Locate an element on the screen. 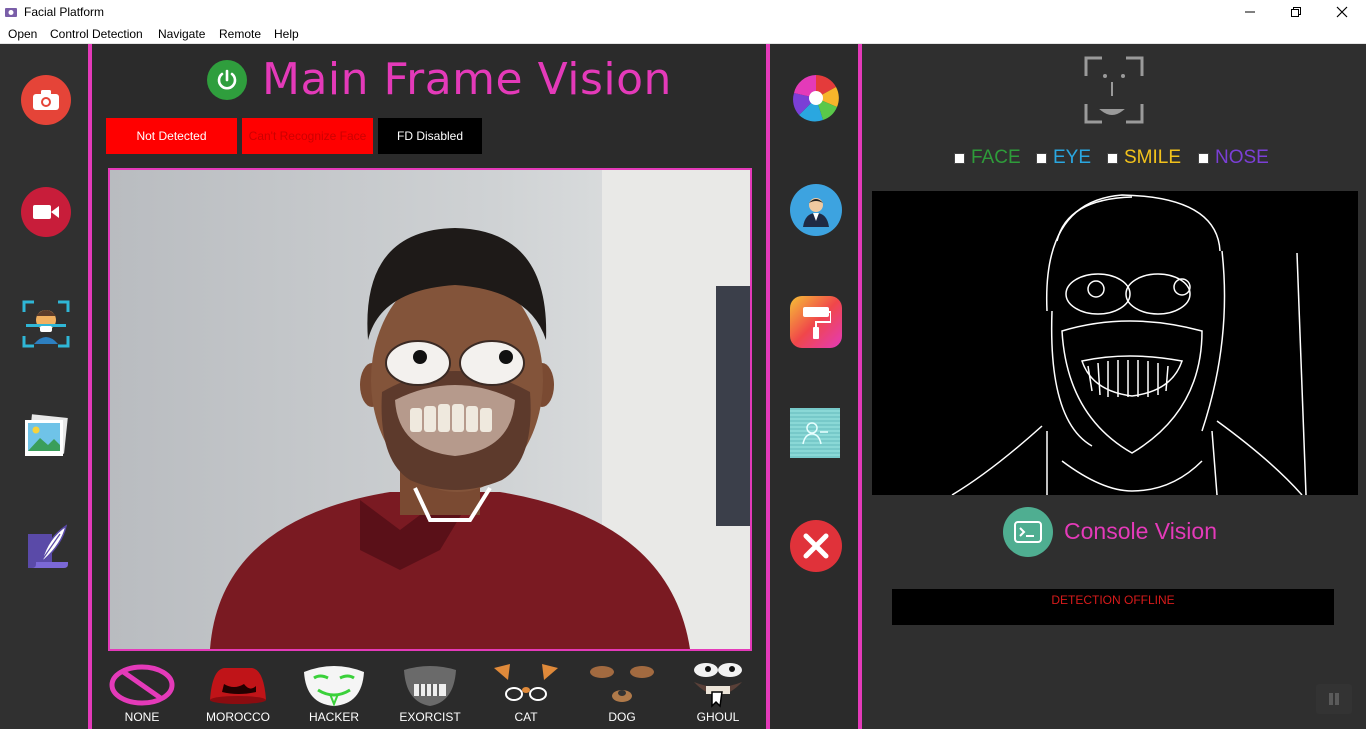 The width and height of the screenshot is (1366, 729). camera-icon is located at coordinates (46, 100).